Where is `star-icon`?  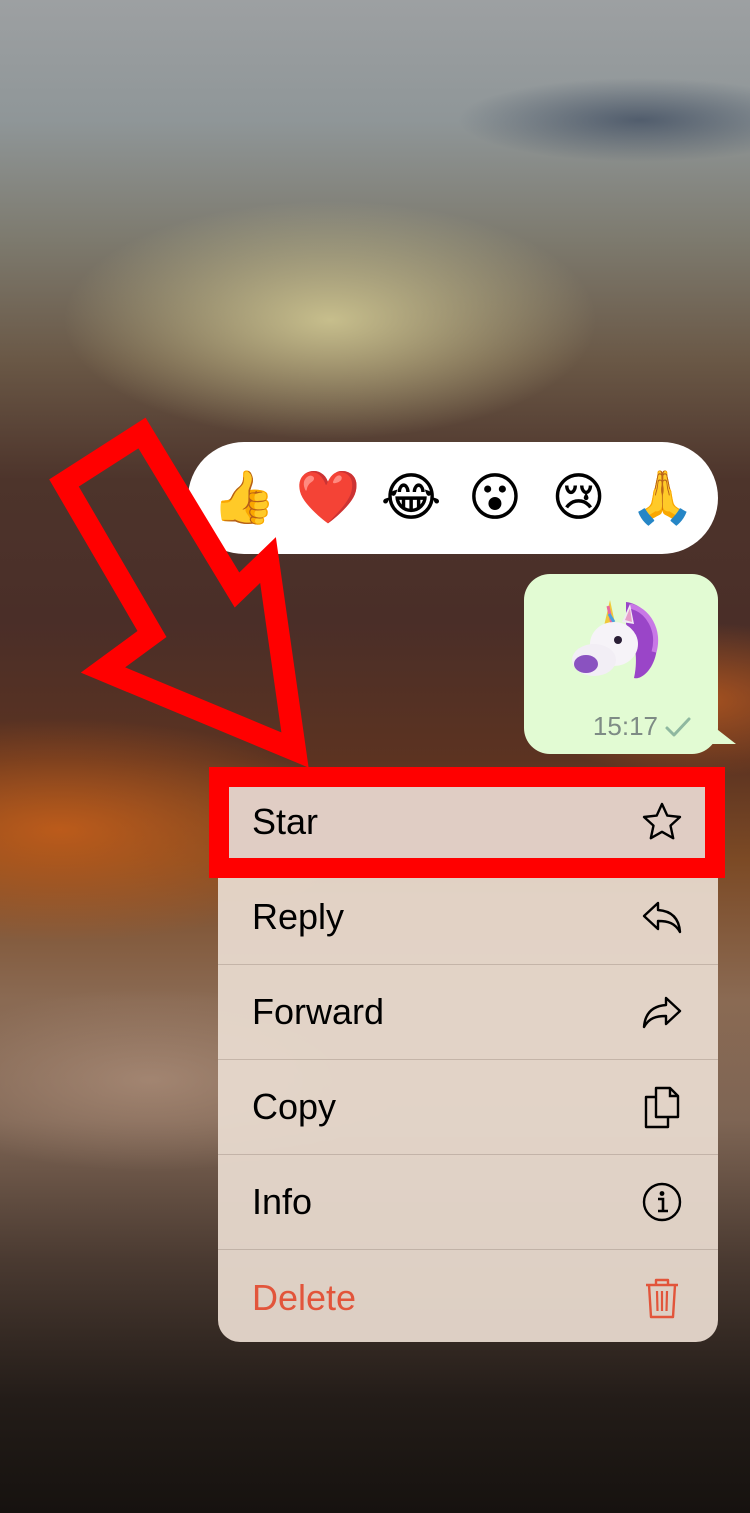
star-icon is located at coordinates (662, 821).